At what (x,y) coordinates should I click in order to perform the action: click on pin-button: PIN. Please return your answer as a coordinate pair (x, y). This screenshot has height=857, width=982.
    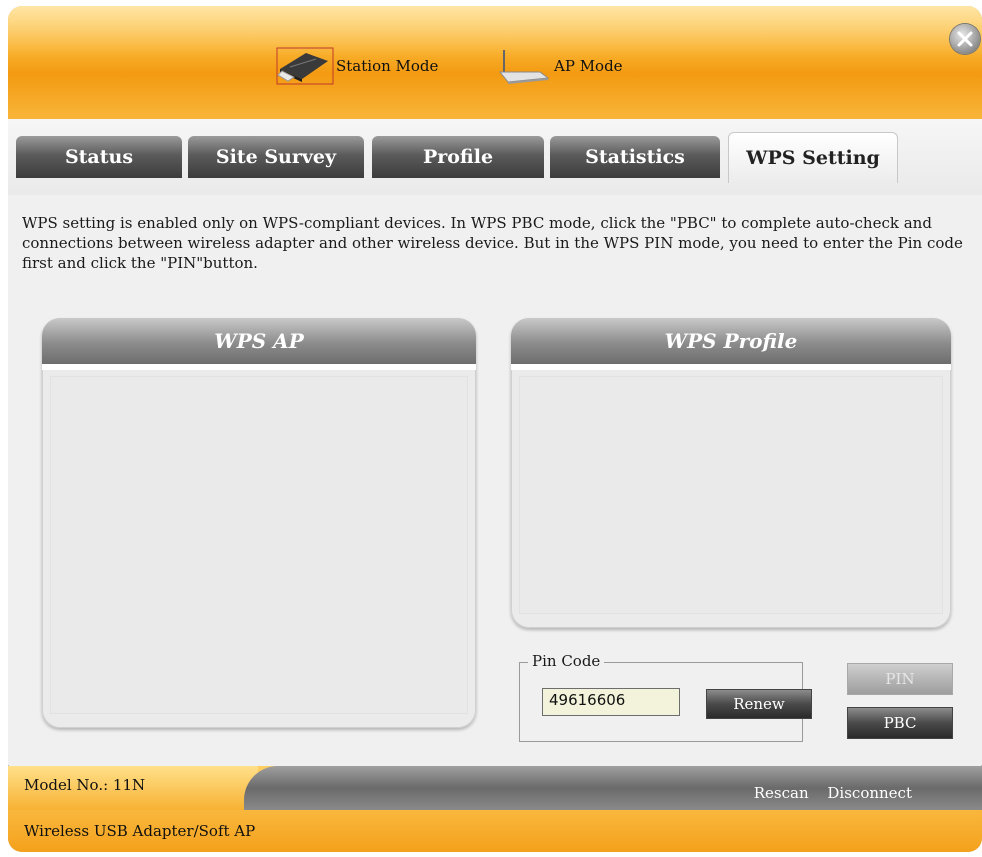
    Looking at the image, I should click on (900, 679).